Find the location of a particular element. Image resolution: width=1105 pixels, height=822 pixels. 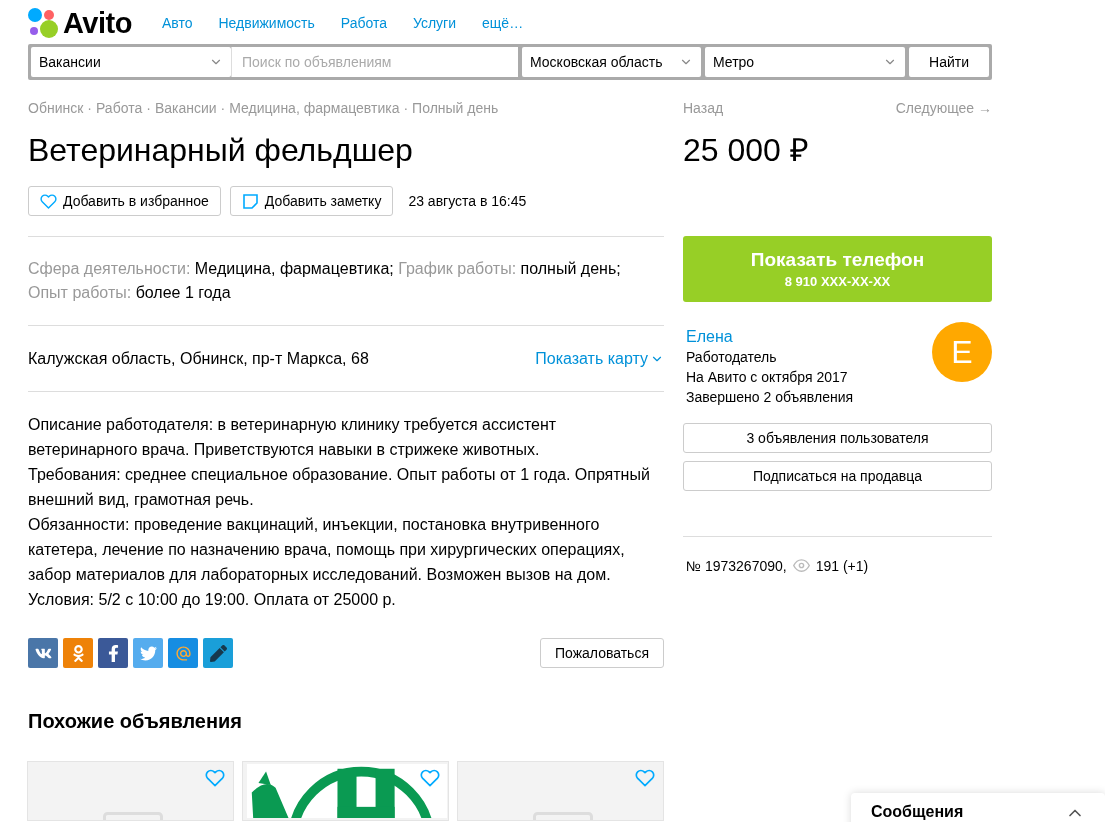

description-paragraph: Требования: среднее специальное образование. Опыт работы от 1 года. Опрятный внешний вид, грамотная речь. is located at coordinates (339, 487).